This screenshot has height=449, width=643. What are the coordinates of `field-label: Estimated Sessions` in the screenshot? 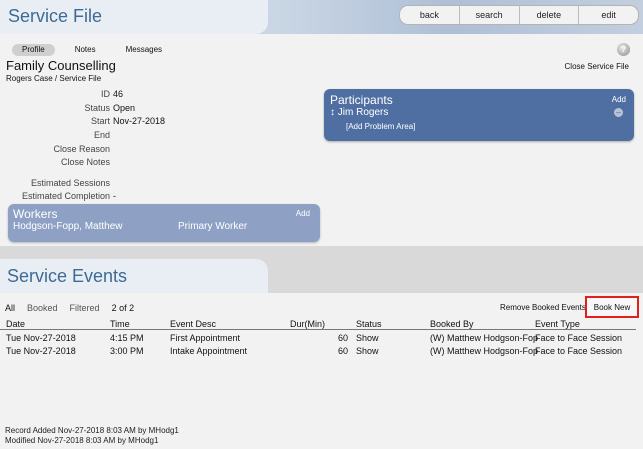 It's located at (70, 183).